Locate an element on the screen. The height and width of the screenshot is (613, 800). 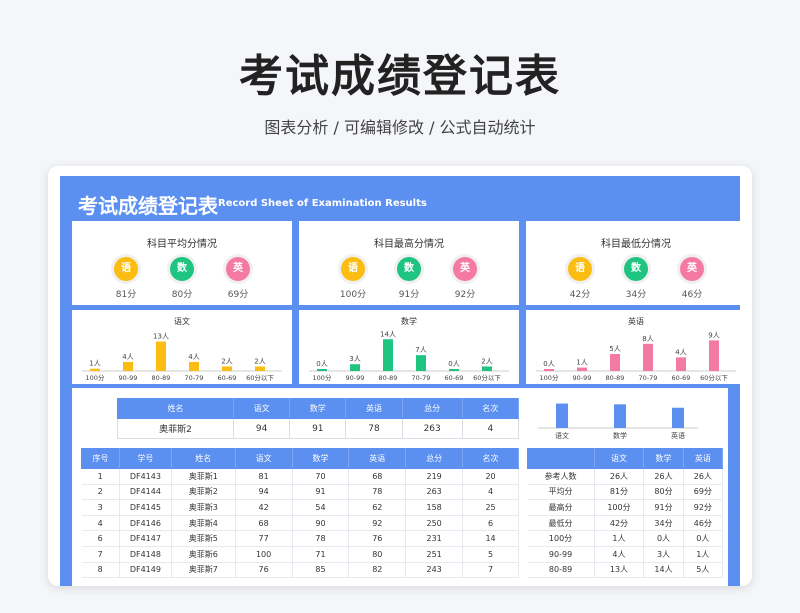
table-cell: 奥菲斯7 is located at coordinates (203, 570).